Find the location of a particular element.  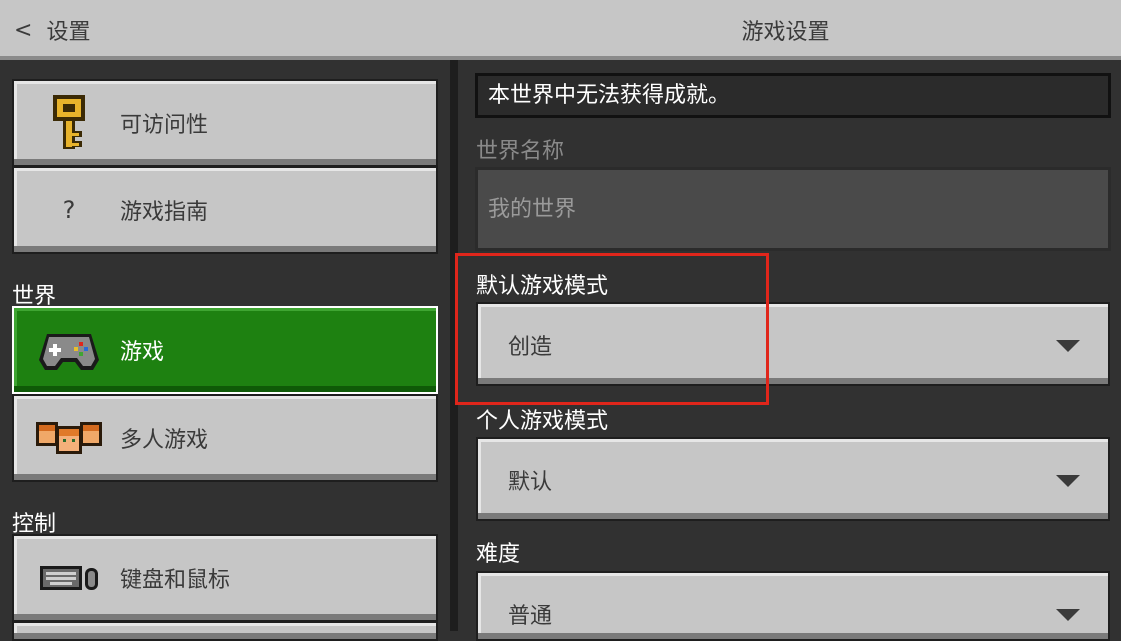

sidebar-item-label: 多人游戏 is located at coordinates (164, 440).